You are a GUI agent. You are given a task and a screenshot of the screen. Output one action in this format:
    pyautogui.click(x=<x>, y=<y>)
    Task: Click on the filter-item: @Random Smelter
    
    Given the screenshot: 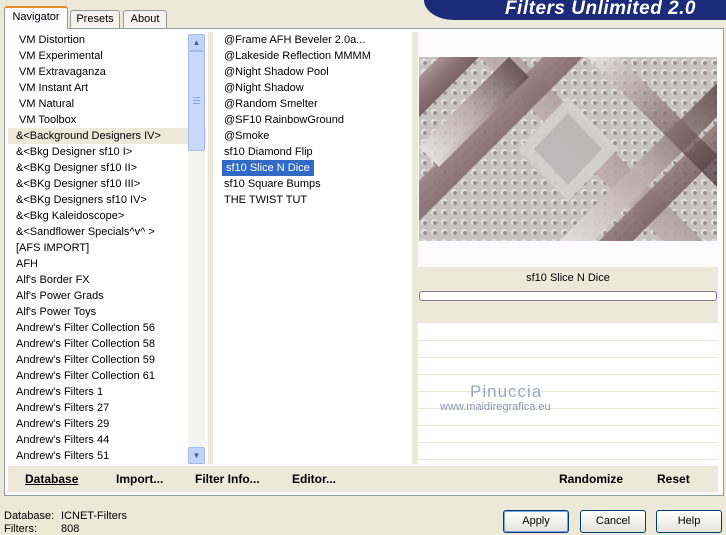 What is the action you would take?
    pyautogui.click(x=313, y=104)
    